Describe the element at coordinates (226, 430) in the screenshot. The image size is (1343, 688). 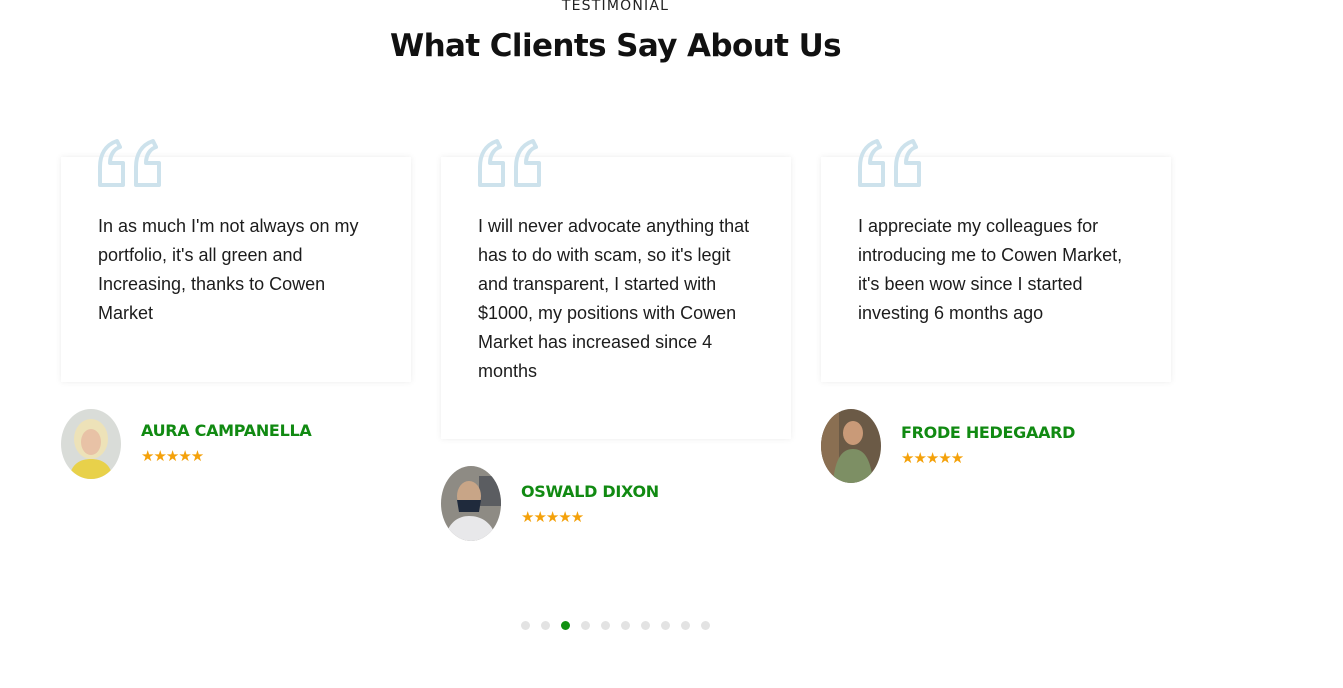
I see `author-name: AURA CAMPANELLA` at that location.